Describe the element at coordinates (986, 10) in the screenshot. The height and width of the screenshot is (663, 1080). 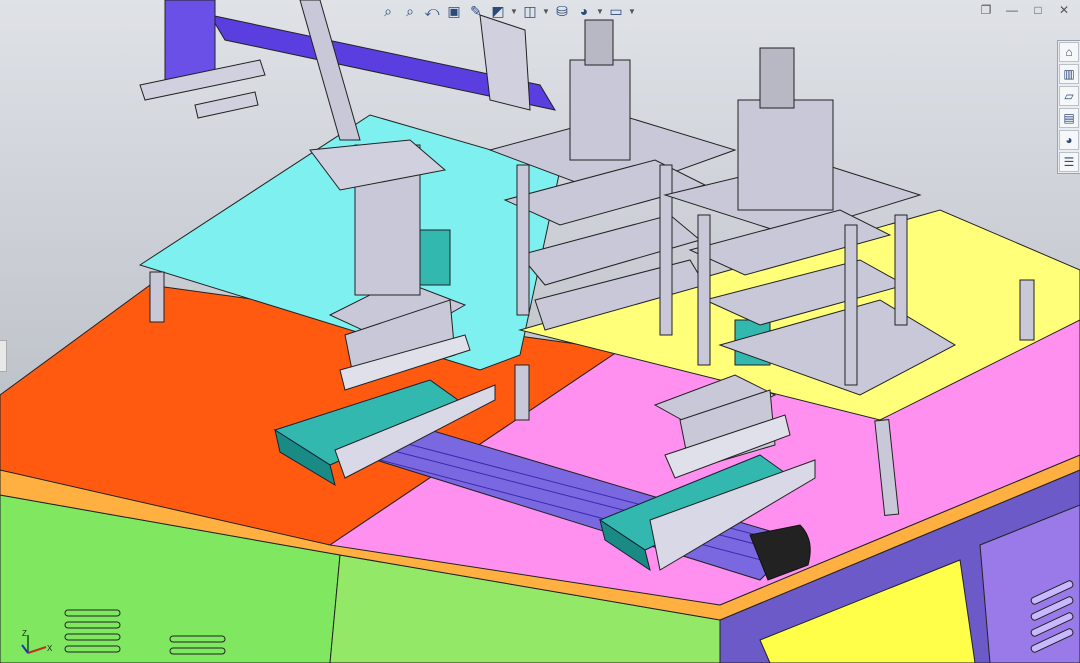
I see `restore-icon: ❐` at that location.